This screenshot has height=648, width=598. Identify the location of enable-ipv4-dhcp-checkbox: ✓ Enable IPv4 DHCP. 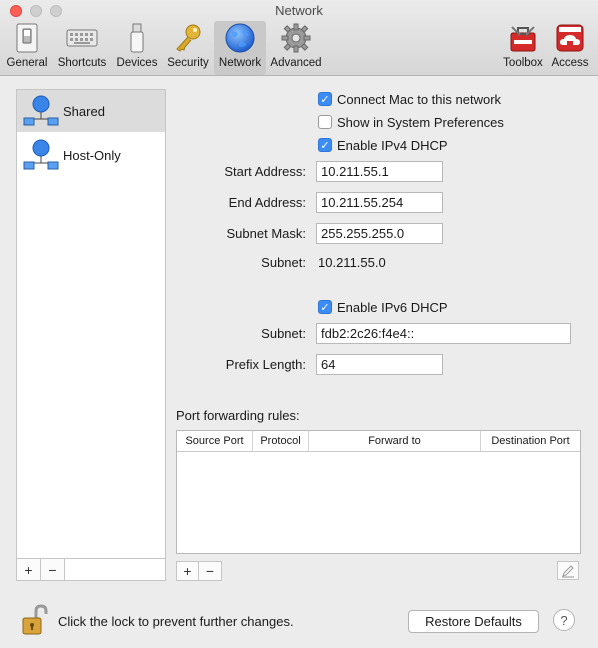
(383, 145).